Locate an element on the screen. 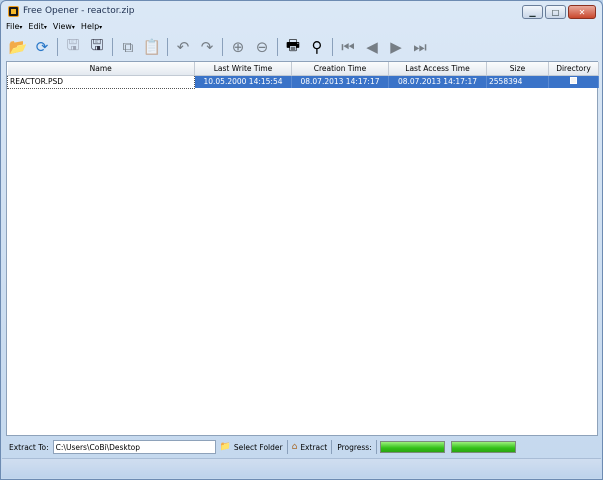 This screenshot has height=480, width=603. menu-view: View▾ is located at coordinates (64, 28).